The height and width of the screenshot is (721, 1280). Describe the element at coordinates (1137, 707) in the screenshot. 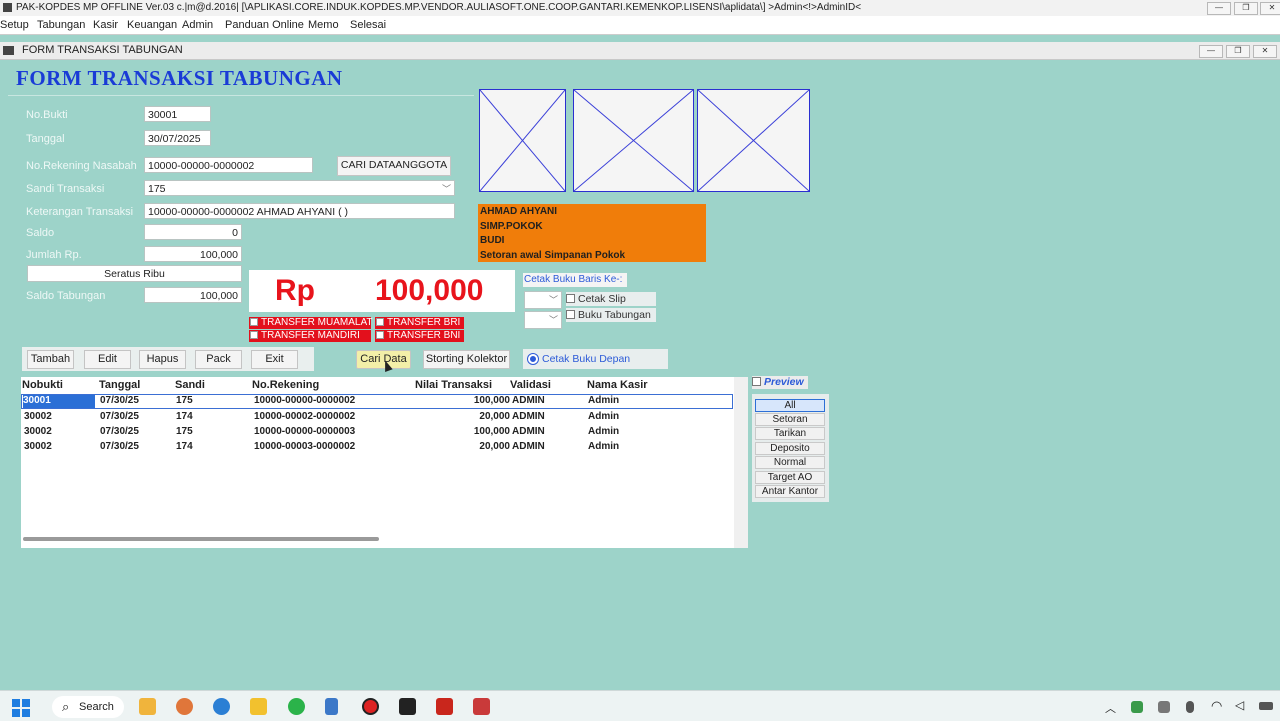

I see `drive-icon` at that location.